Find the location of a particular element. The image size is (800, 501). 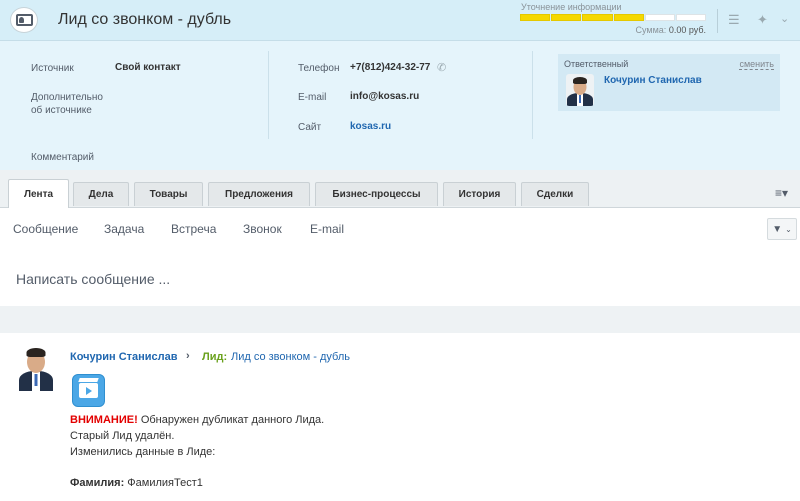

tab-feed: Лента is located at coordinates (38, 194).